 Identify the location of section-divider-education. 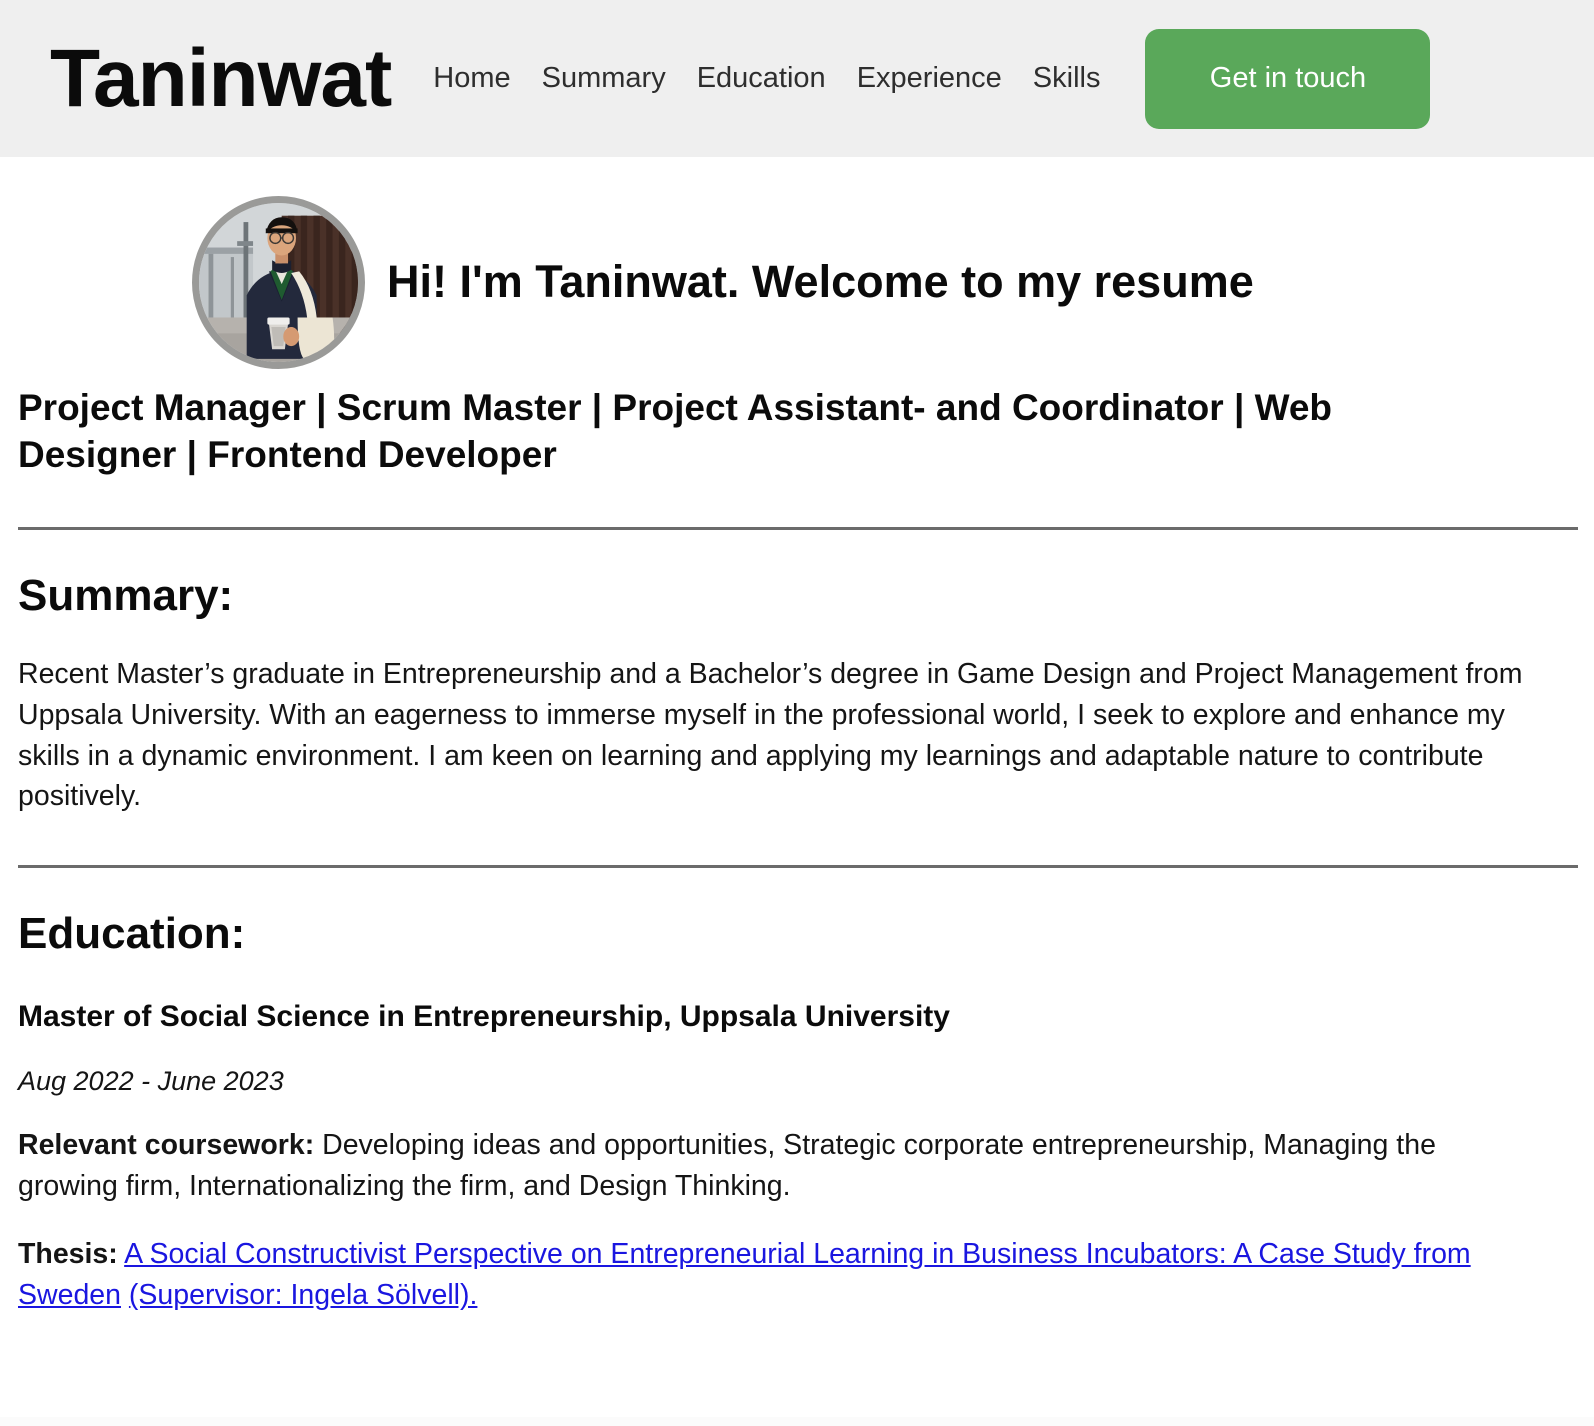
(798, 867).